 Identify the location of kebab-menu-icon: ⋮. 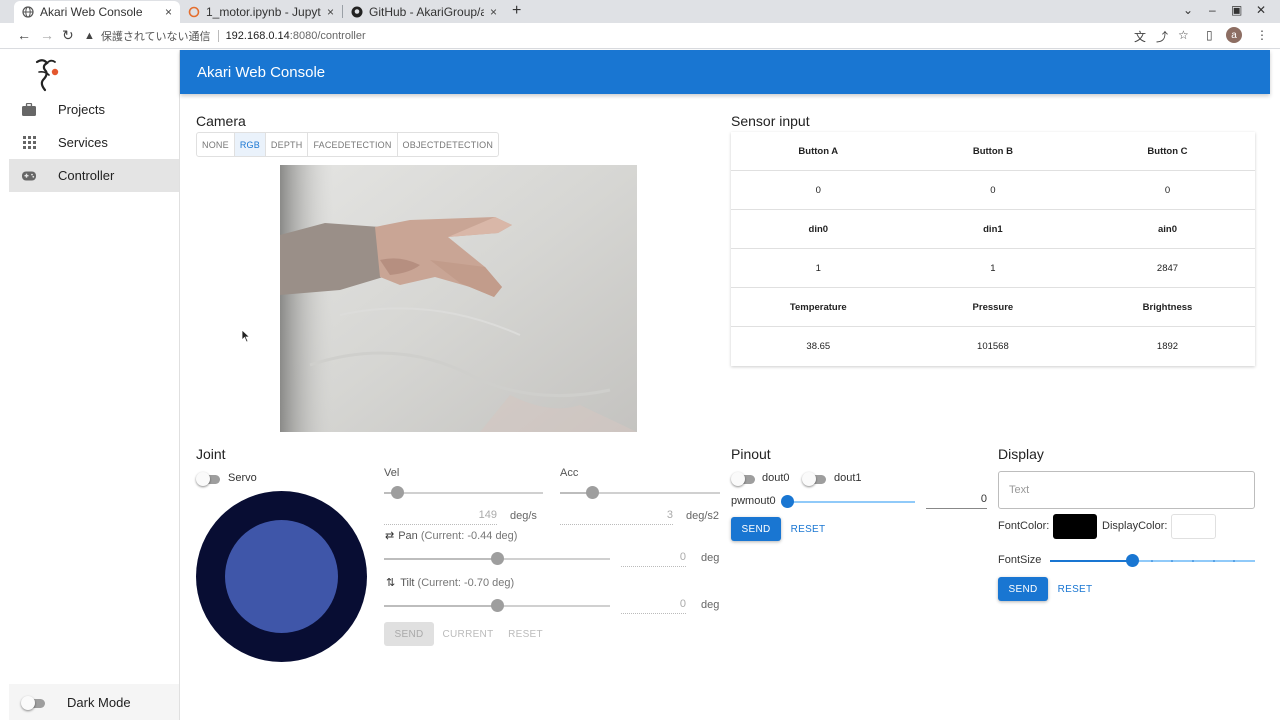
(1262, 35).